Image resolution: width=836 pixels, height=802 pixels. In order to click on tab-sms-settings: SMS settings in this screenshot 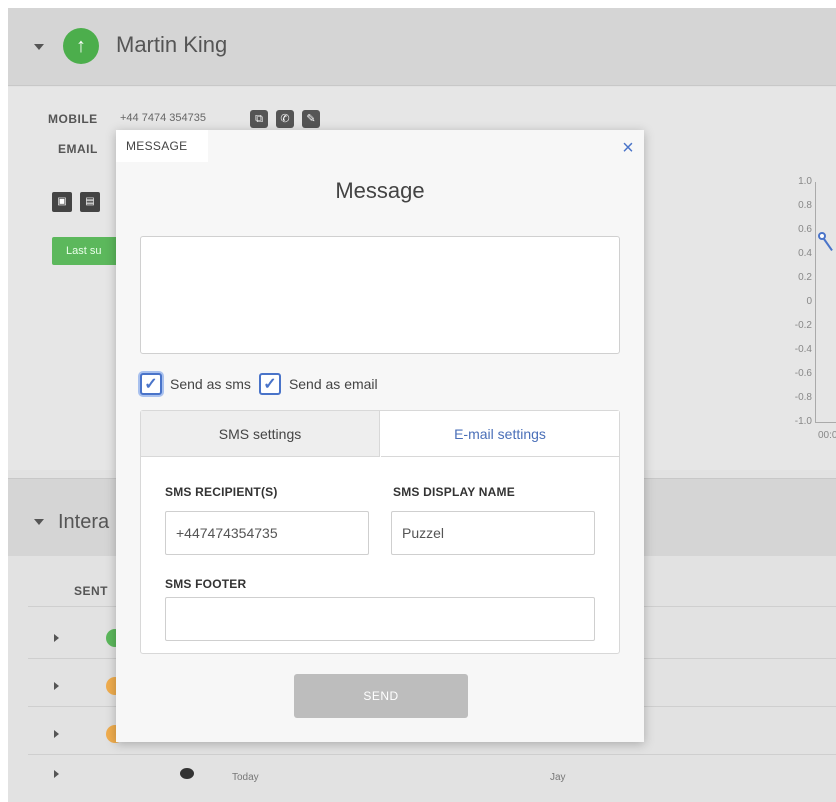, I will do `click(260, 434)`.